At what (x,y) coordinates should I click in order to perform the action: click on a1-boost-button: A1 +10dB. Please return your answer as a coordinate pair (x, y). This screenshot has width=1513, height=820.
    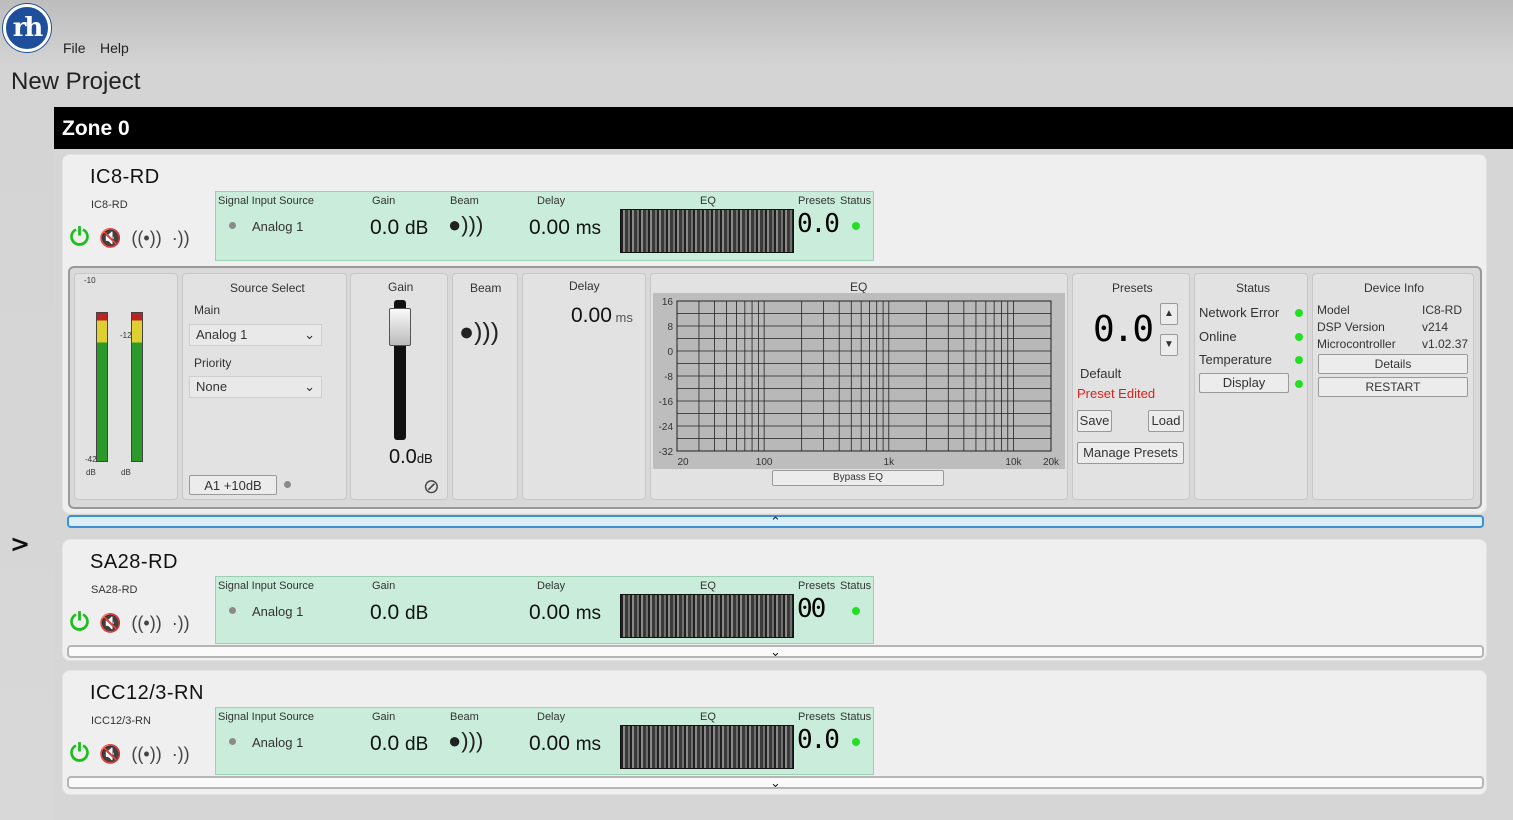
    Looking at the image, I should click on (233, 485).